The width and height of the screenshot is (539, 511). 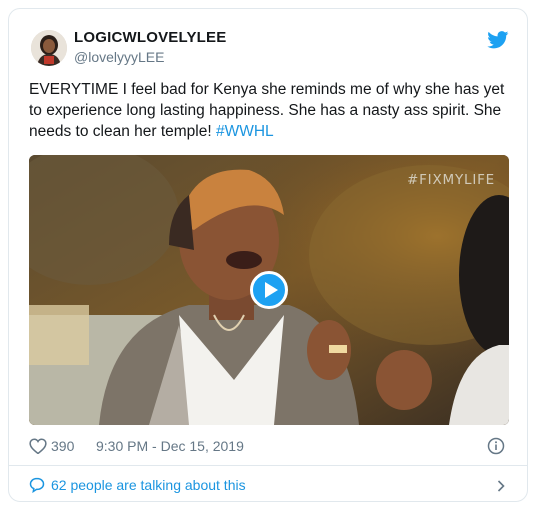 What do you see at coordinates (501, 485) in the screenshot?
I see `chevron-right-icon` at bounding box center [501, 485].